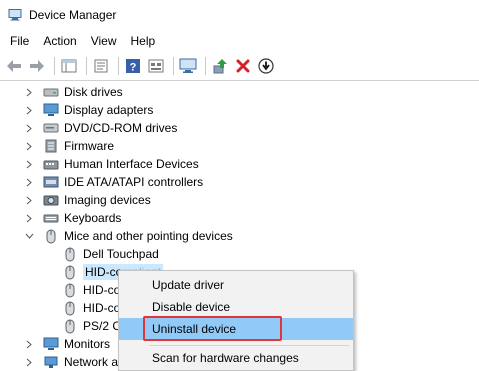 The height and width of the screenshot is (371, 479). I want to click on tree-item-imaging-devices: Imaging devices, so click(87, 200).